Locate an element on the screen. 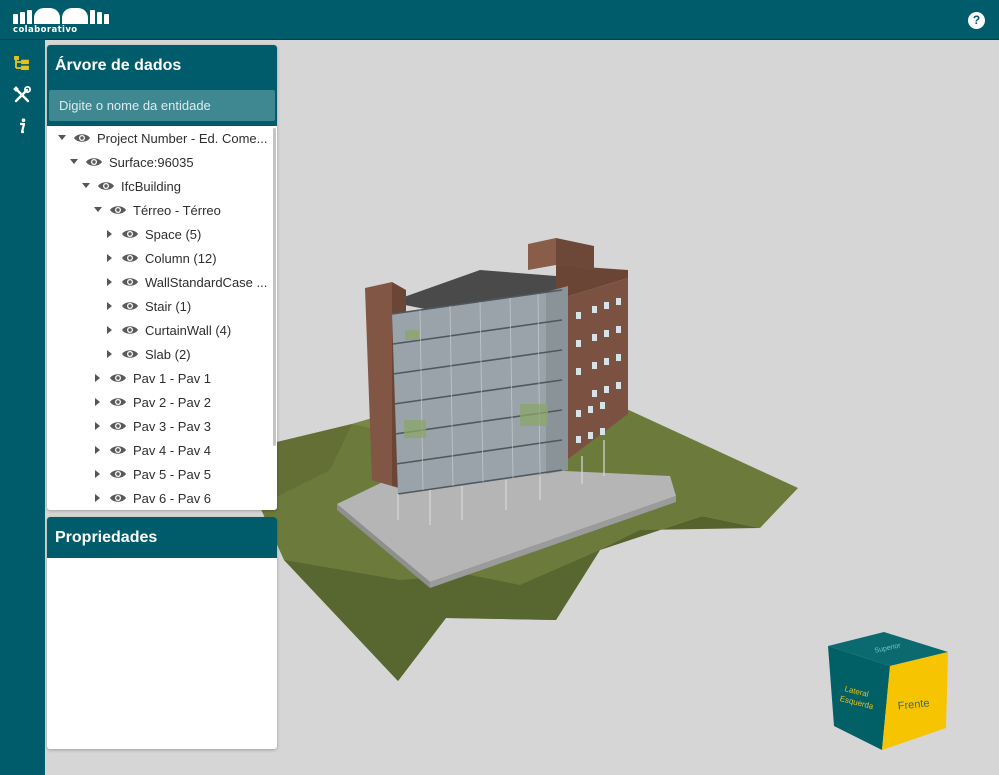 The width and height of the screenshot is (999, 775). info-icon is located at coordinates (23, 126).